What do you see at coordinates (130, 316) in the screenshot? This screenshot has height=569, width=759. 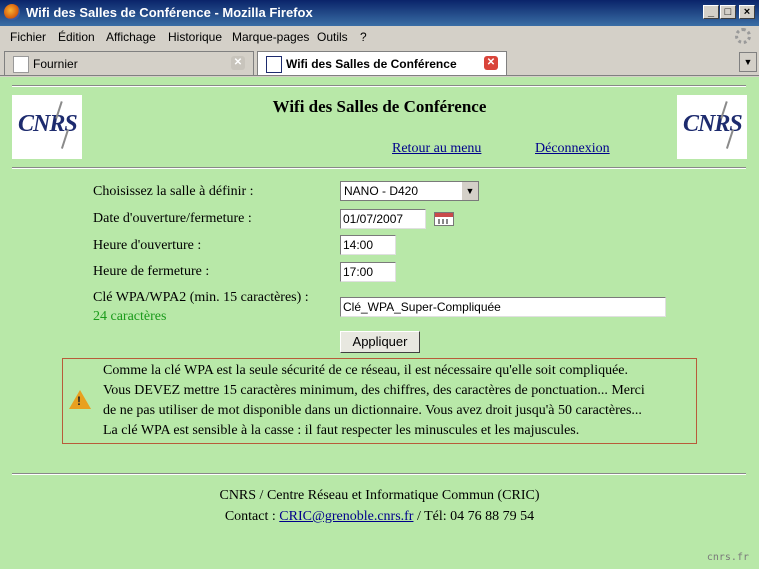 I see `wpa-key-count: 24 caractères` at bounding box center [130, 316].